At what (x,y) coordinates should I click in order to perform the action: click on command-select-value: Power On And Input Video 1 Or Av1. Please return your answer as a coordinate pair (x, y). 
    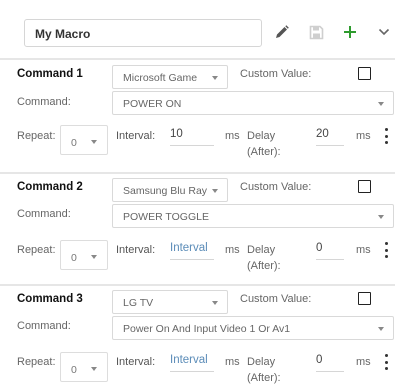
    Looking at the image, I should click on (207, 329).